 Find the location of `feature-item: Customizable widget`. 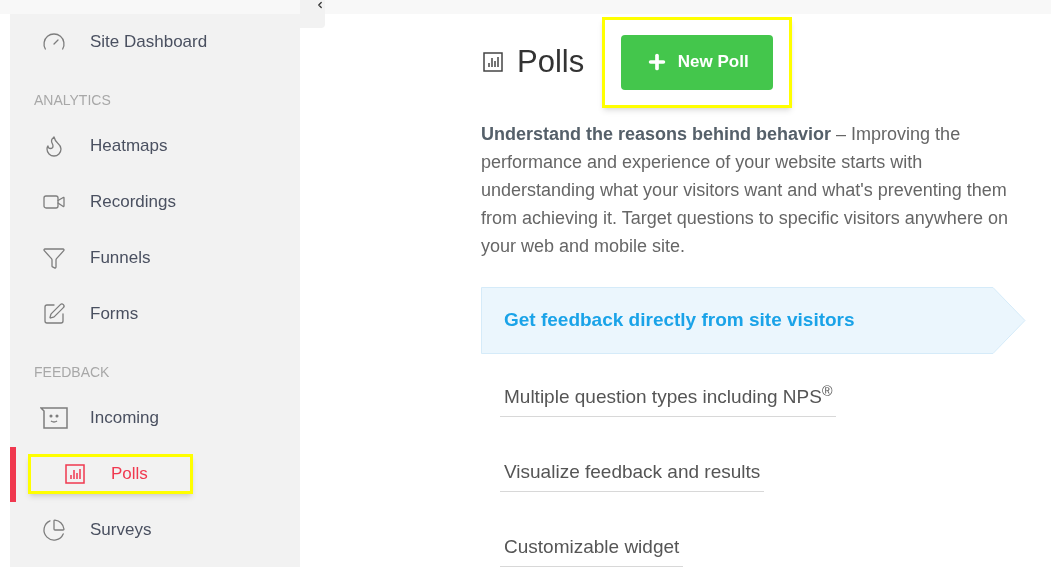

feature-item: Customizable widget is located at coordinates (592, 550).